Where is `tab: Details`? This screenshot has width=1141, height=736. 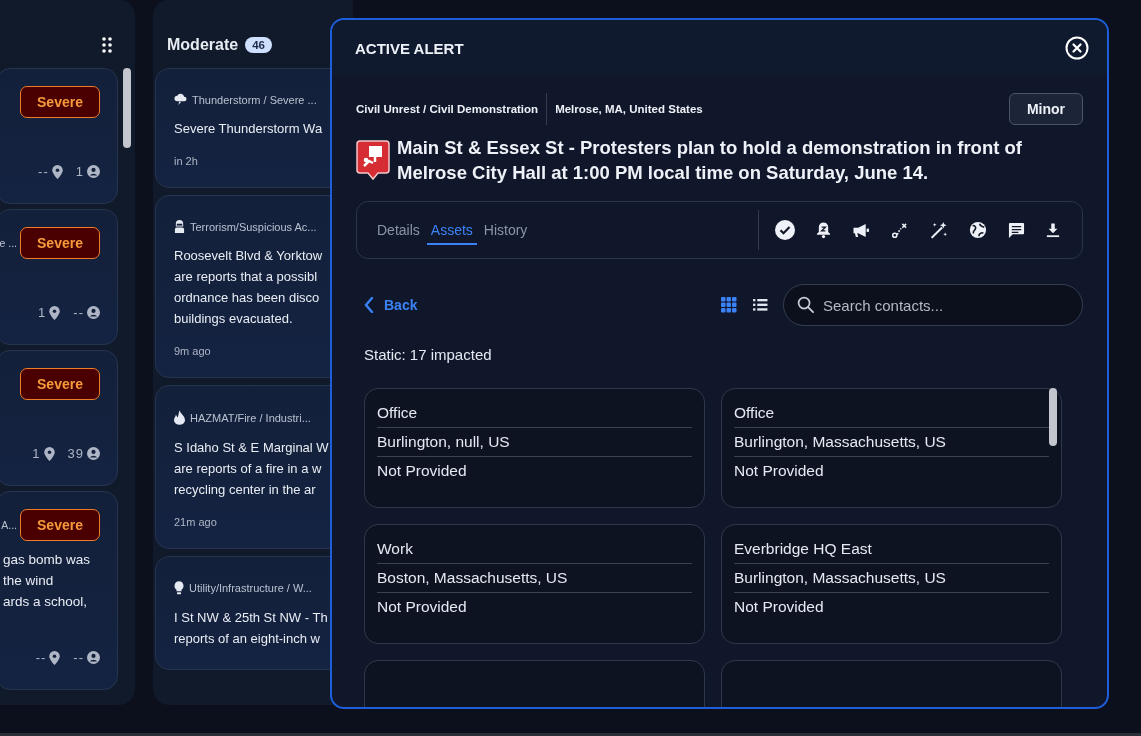 tab: Details is located at coordinates (398, 230).